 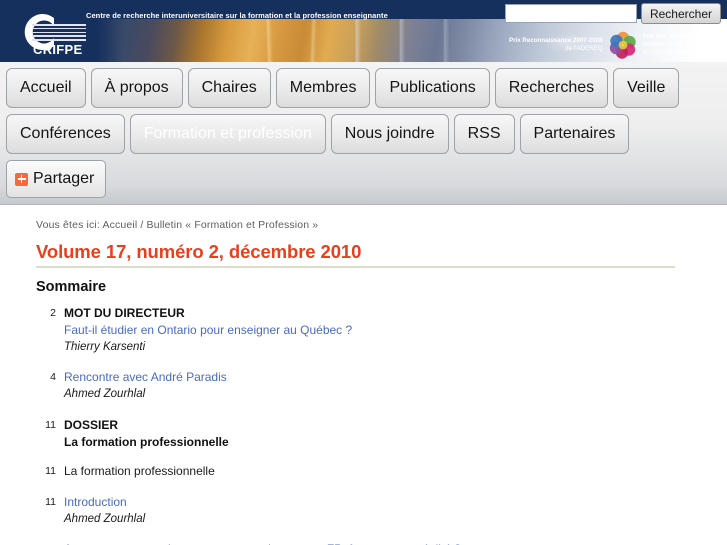 I want to click on toc-entry-body: La formation professionnelle, so click(x=135, y=471).